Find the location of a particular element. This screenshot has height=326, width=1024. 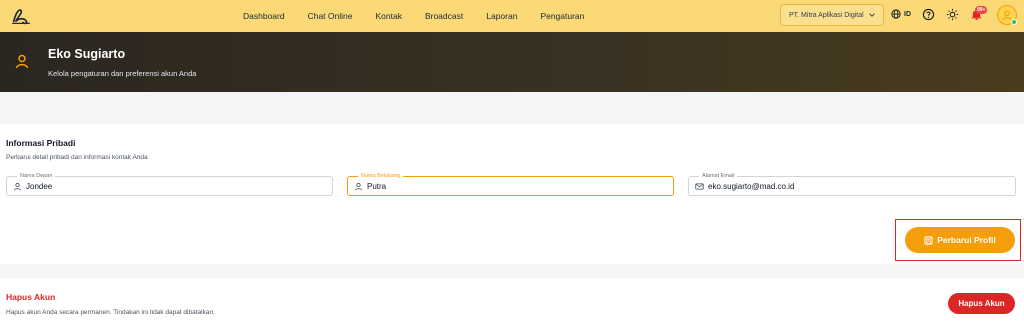

nav-broadcast: Broadcast is located at coordinates (444, 16).